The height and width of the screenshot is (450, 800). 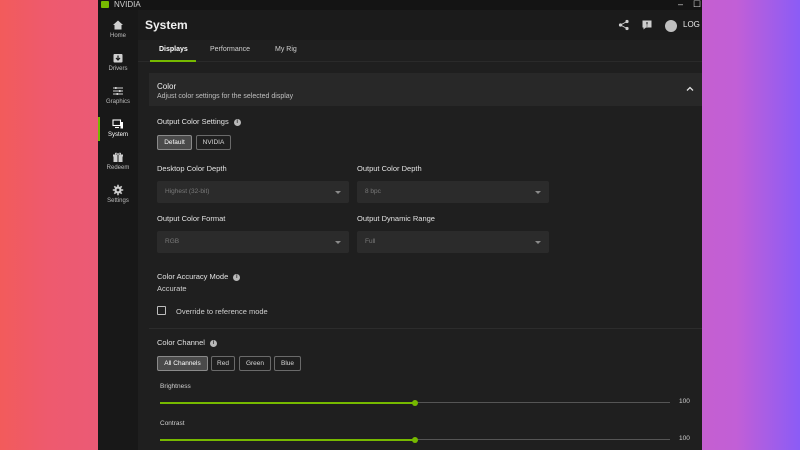 I want to click on green-channel-button: Green, so click(x=255, y=363).